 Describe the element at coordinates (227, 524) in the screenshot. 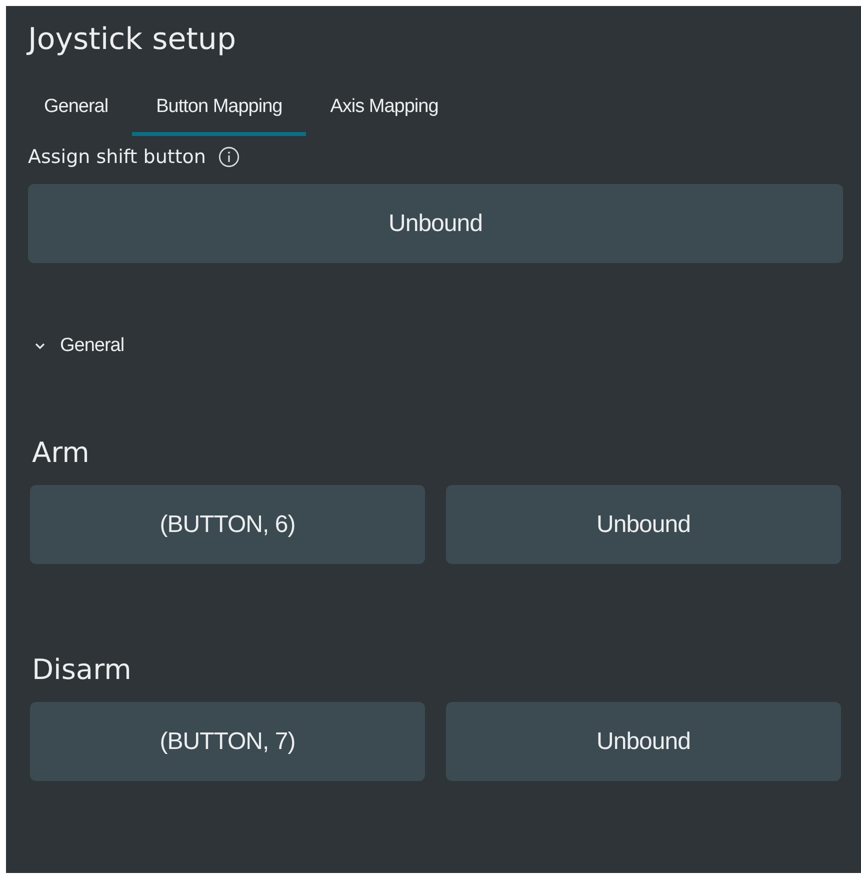

I see `binding-button: (BUTTON, 6)` at that location.